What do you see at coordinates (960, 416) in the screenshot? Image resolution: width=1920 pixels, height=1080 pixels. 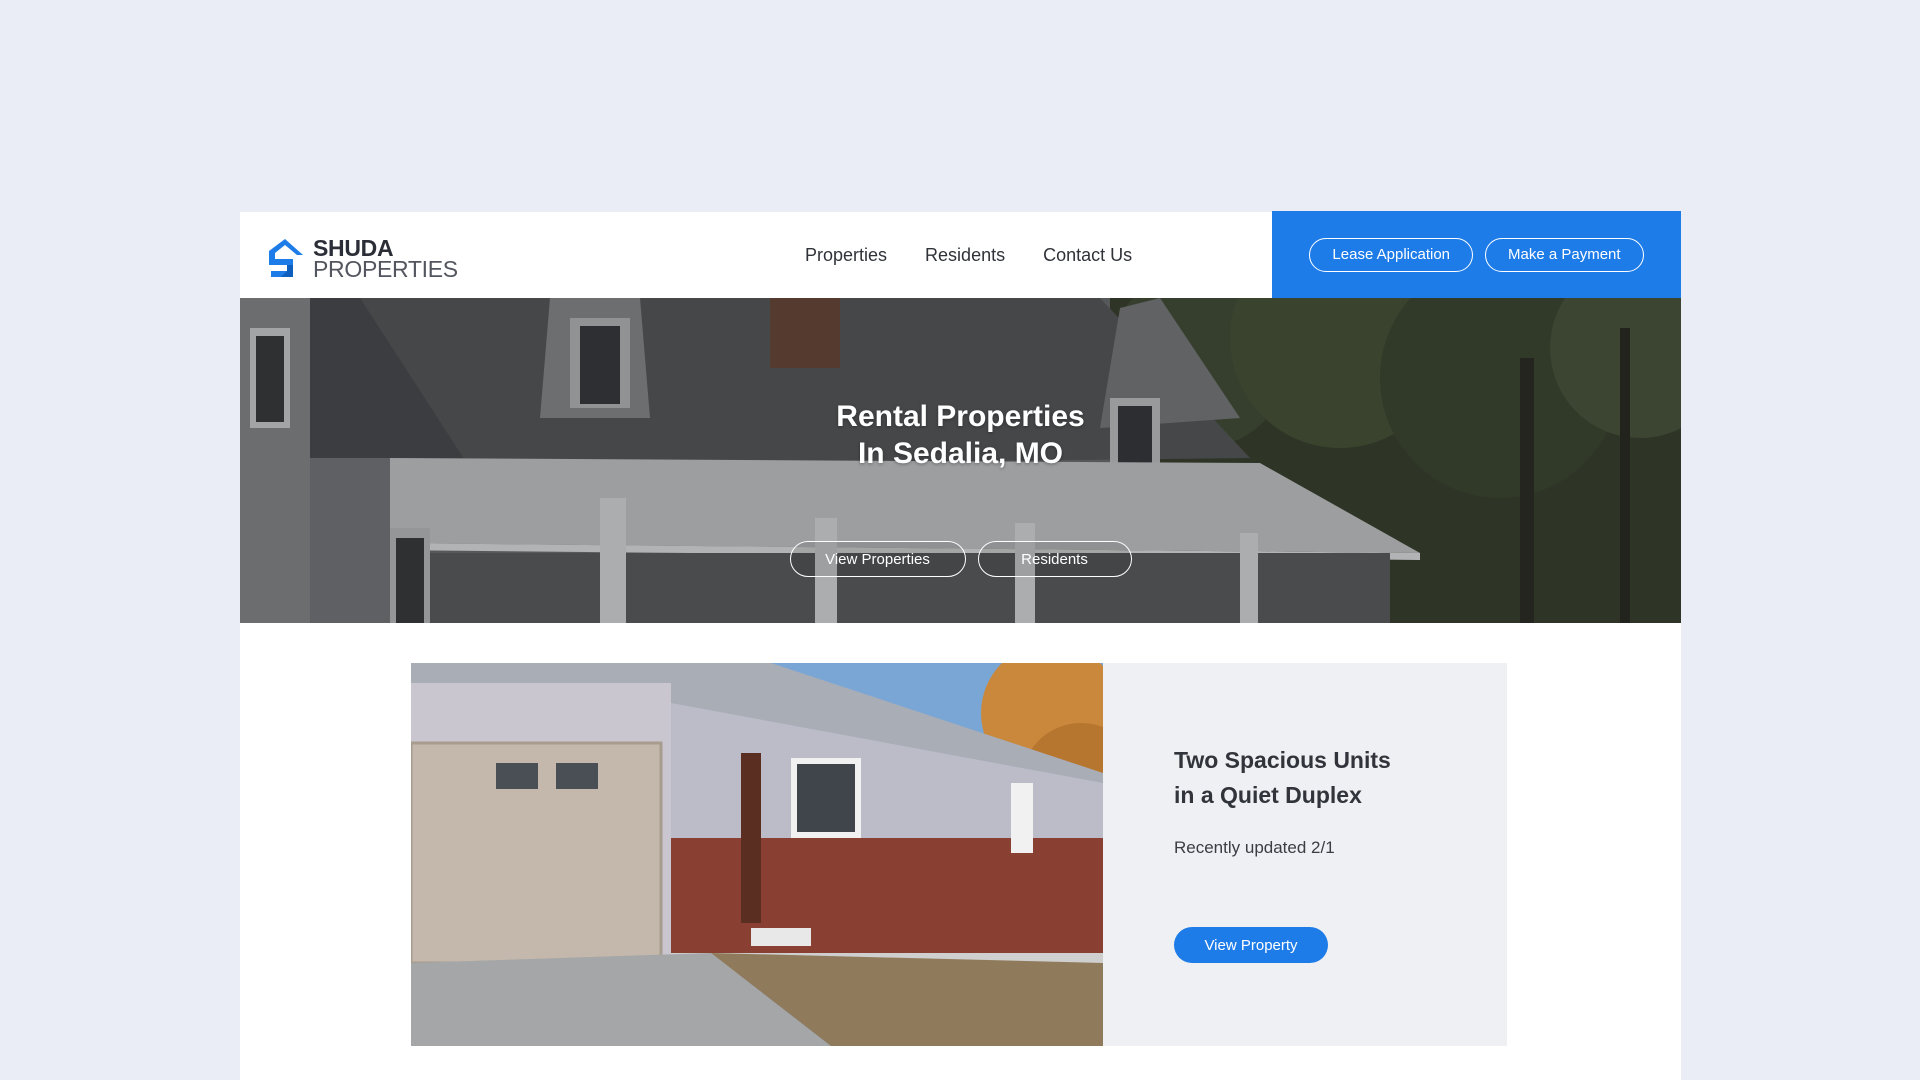 I see `hero-title-line1: Rental Properties` at bounding box center [960, 416].